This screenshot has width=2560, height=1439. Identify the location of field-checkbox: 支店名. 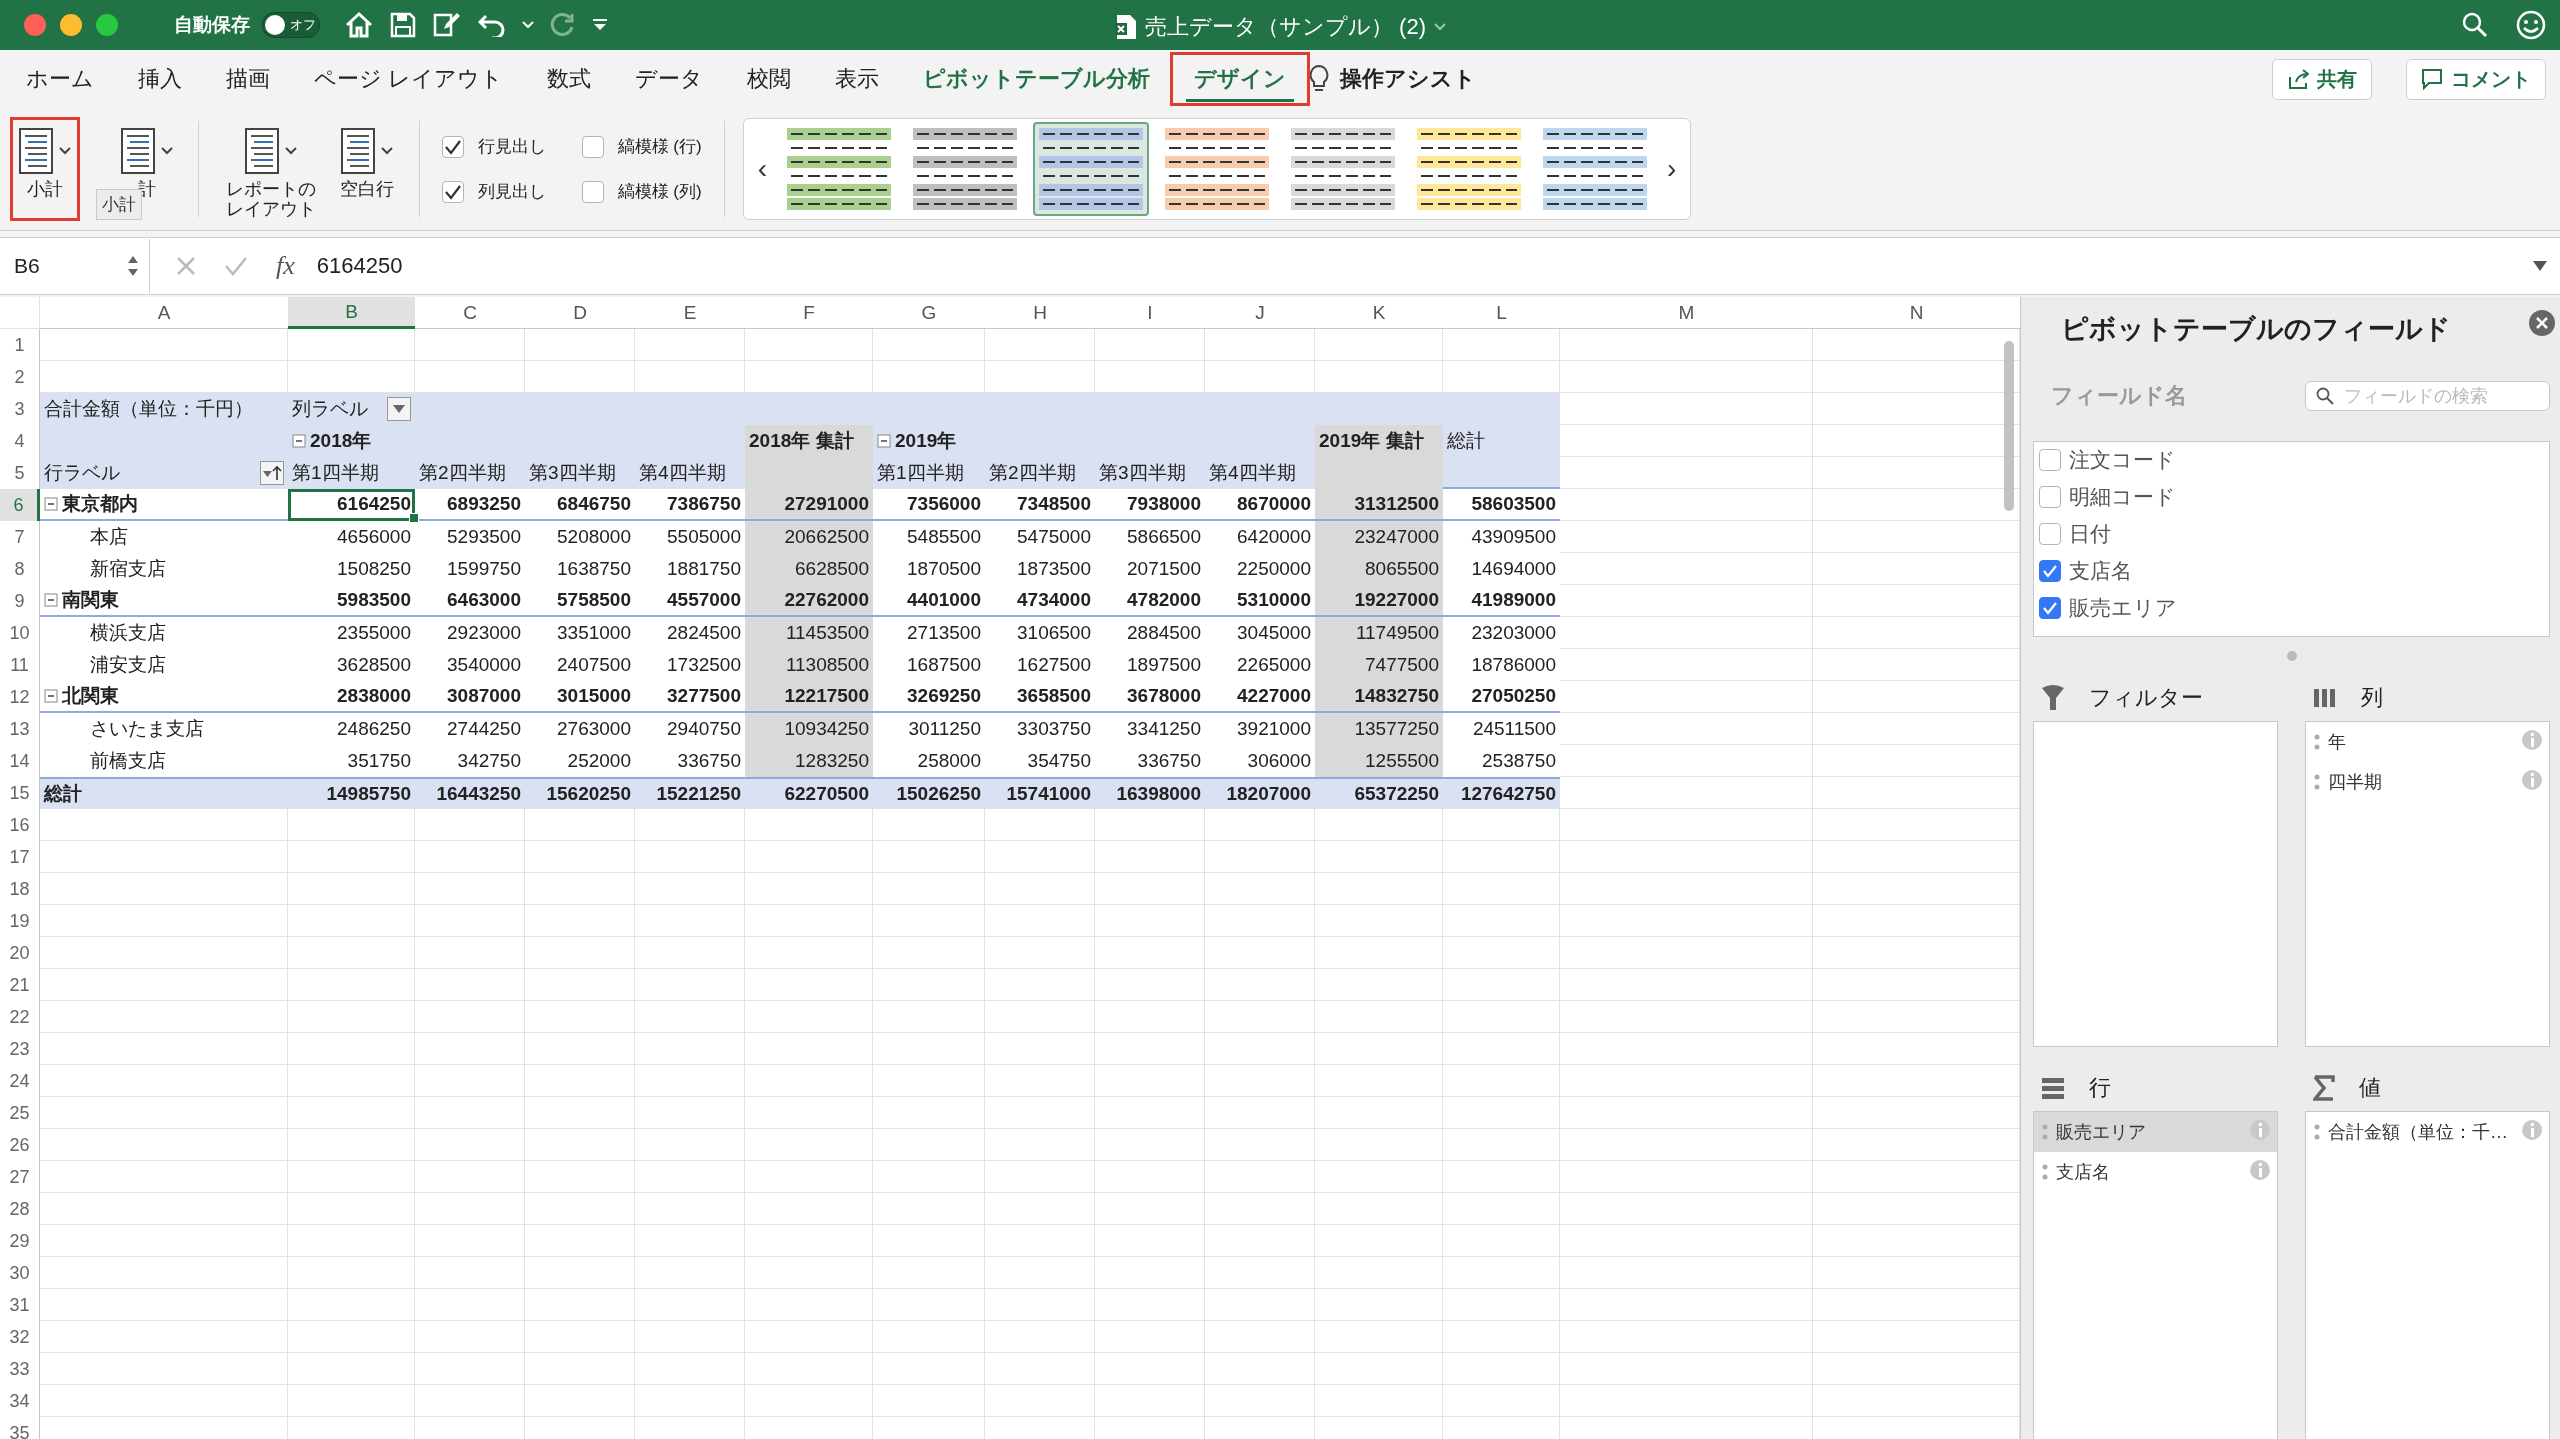
(2294, 571).